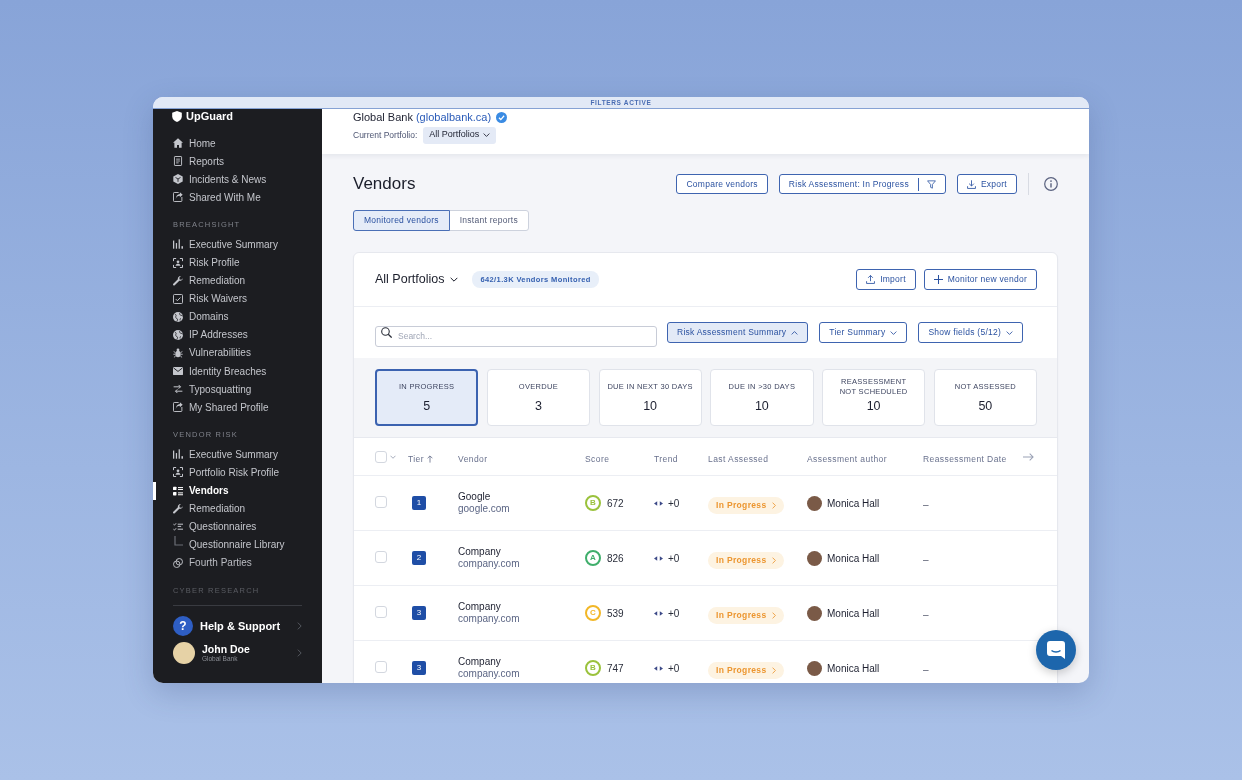  Describe the element at coordinates (178, 179) in the screenshot. I see `hexagon-icon` at that location.